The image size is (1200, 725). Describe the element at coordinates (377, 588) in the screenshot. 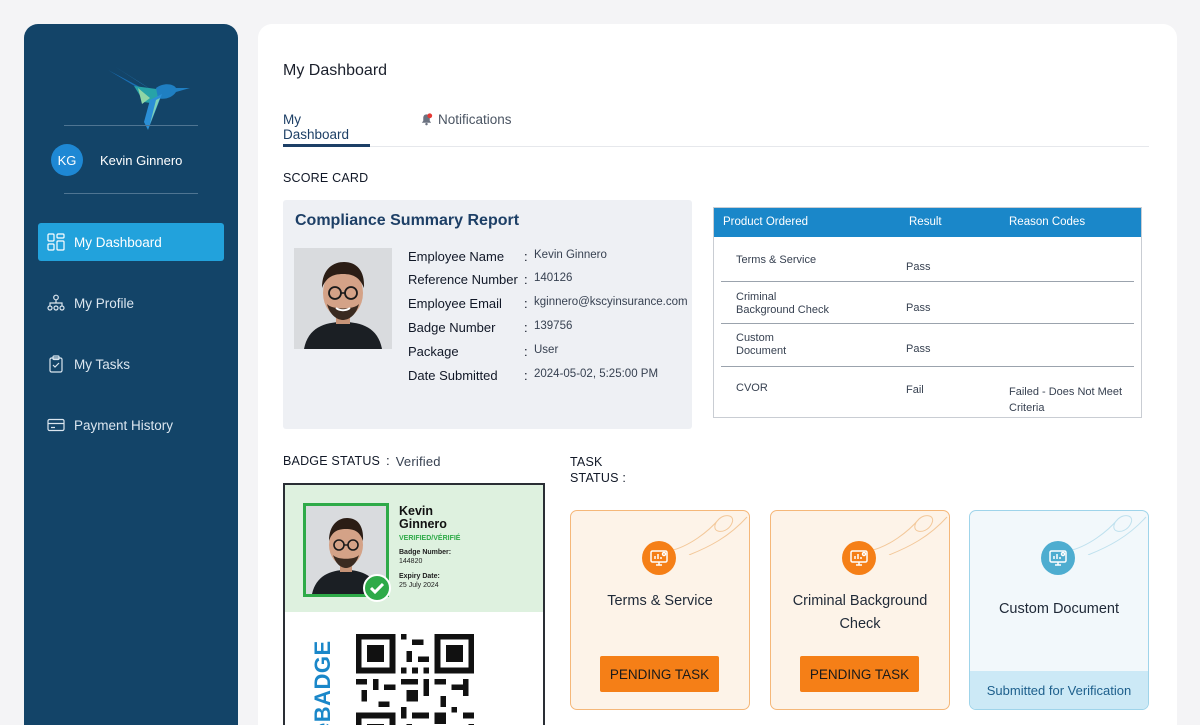

I see `verified-check-icon` at that location.